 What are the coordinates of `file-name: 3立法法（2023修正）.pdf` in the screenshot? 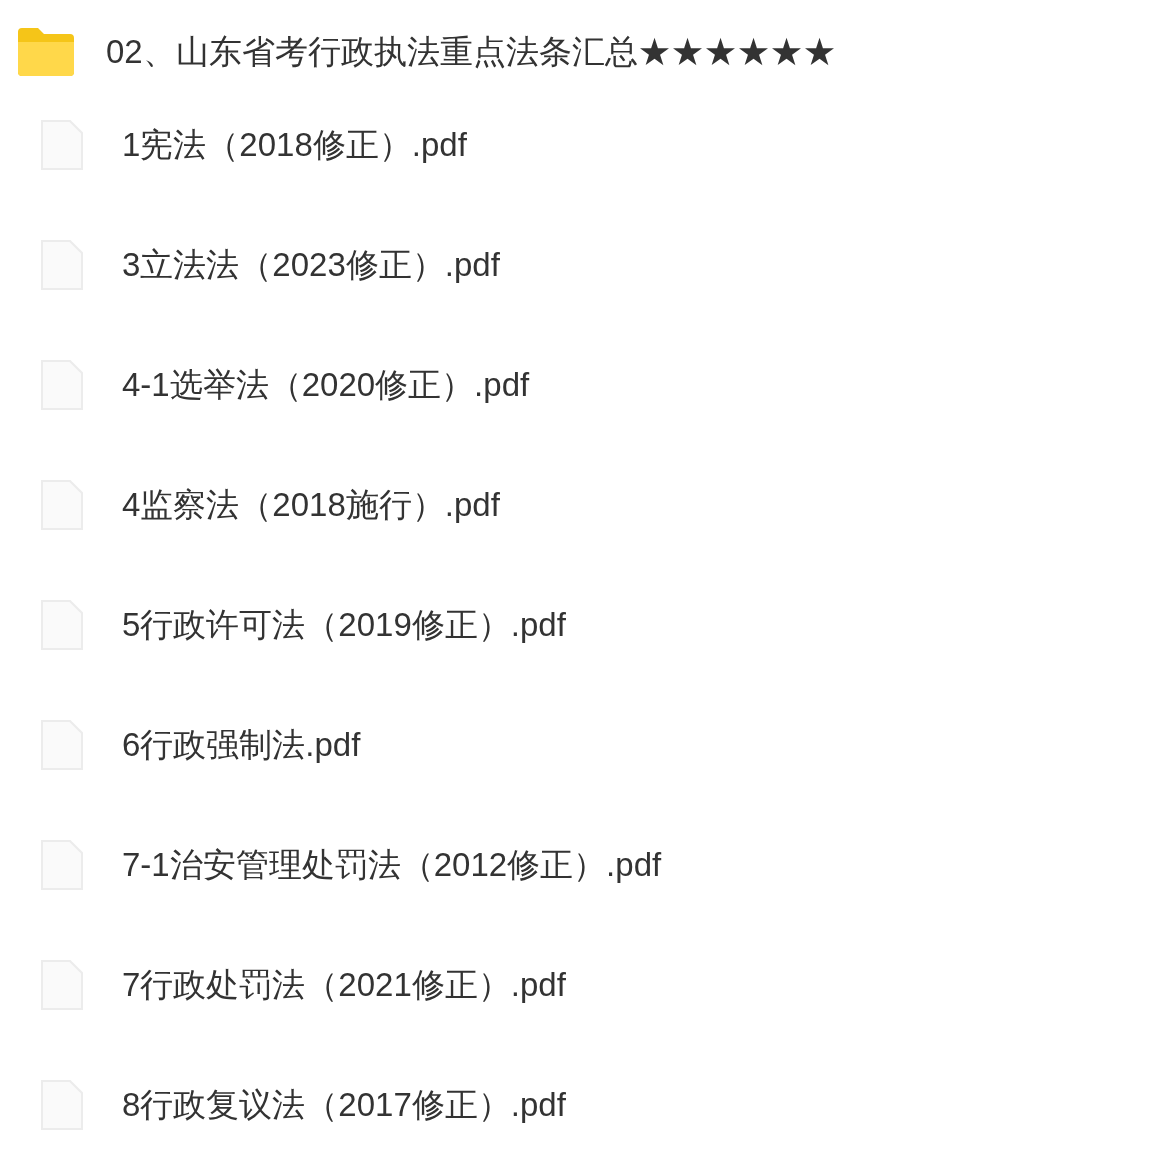 It's located at (311, 265).